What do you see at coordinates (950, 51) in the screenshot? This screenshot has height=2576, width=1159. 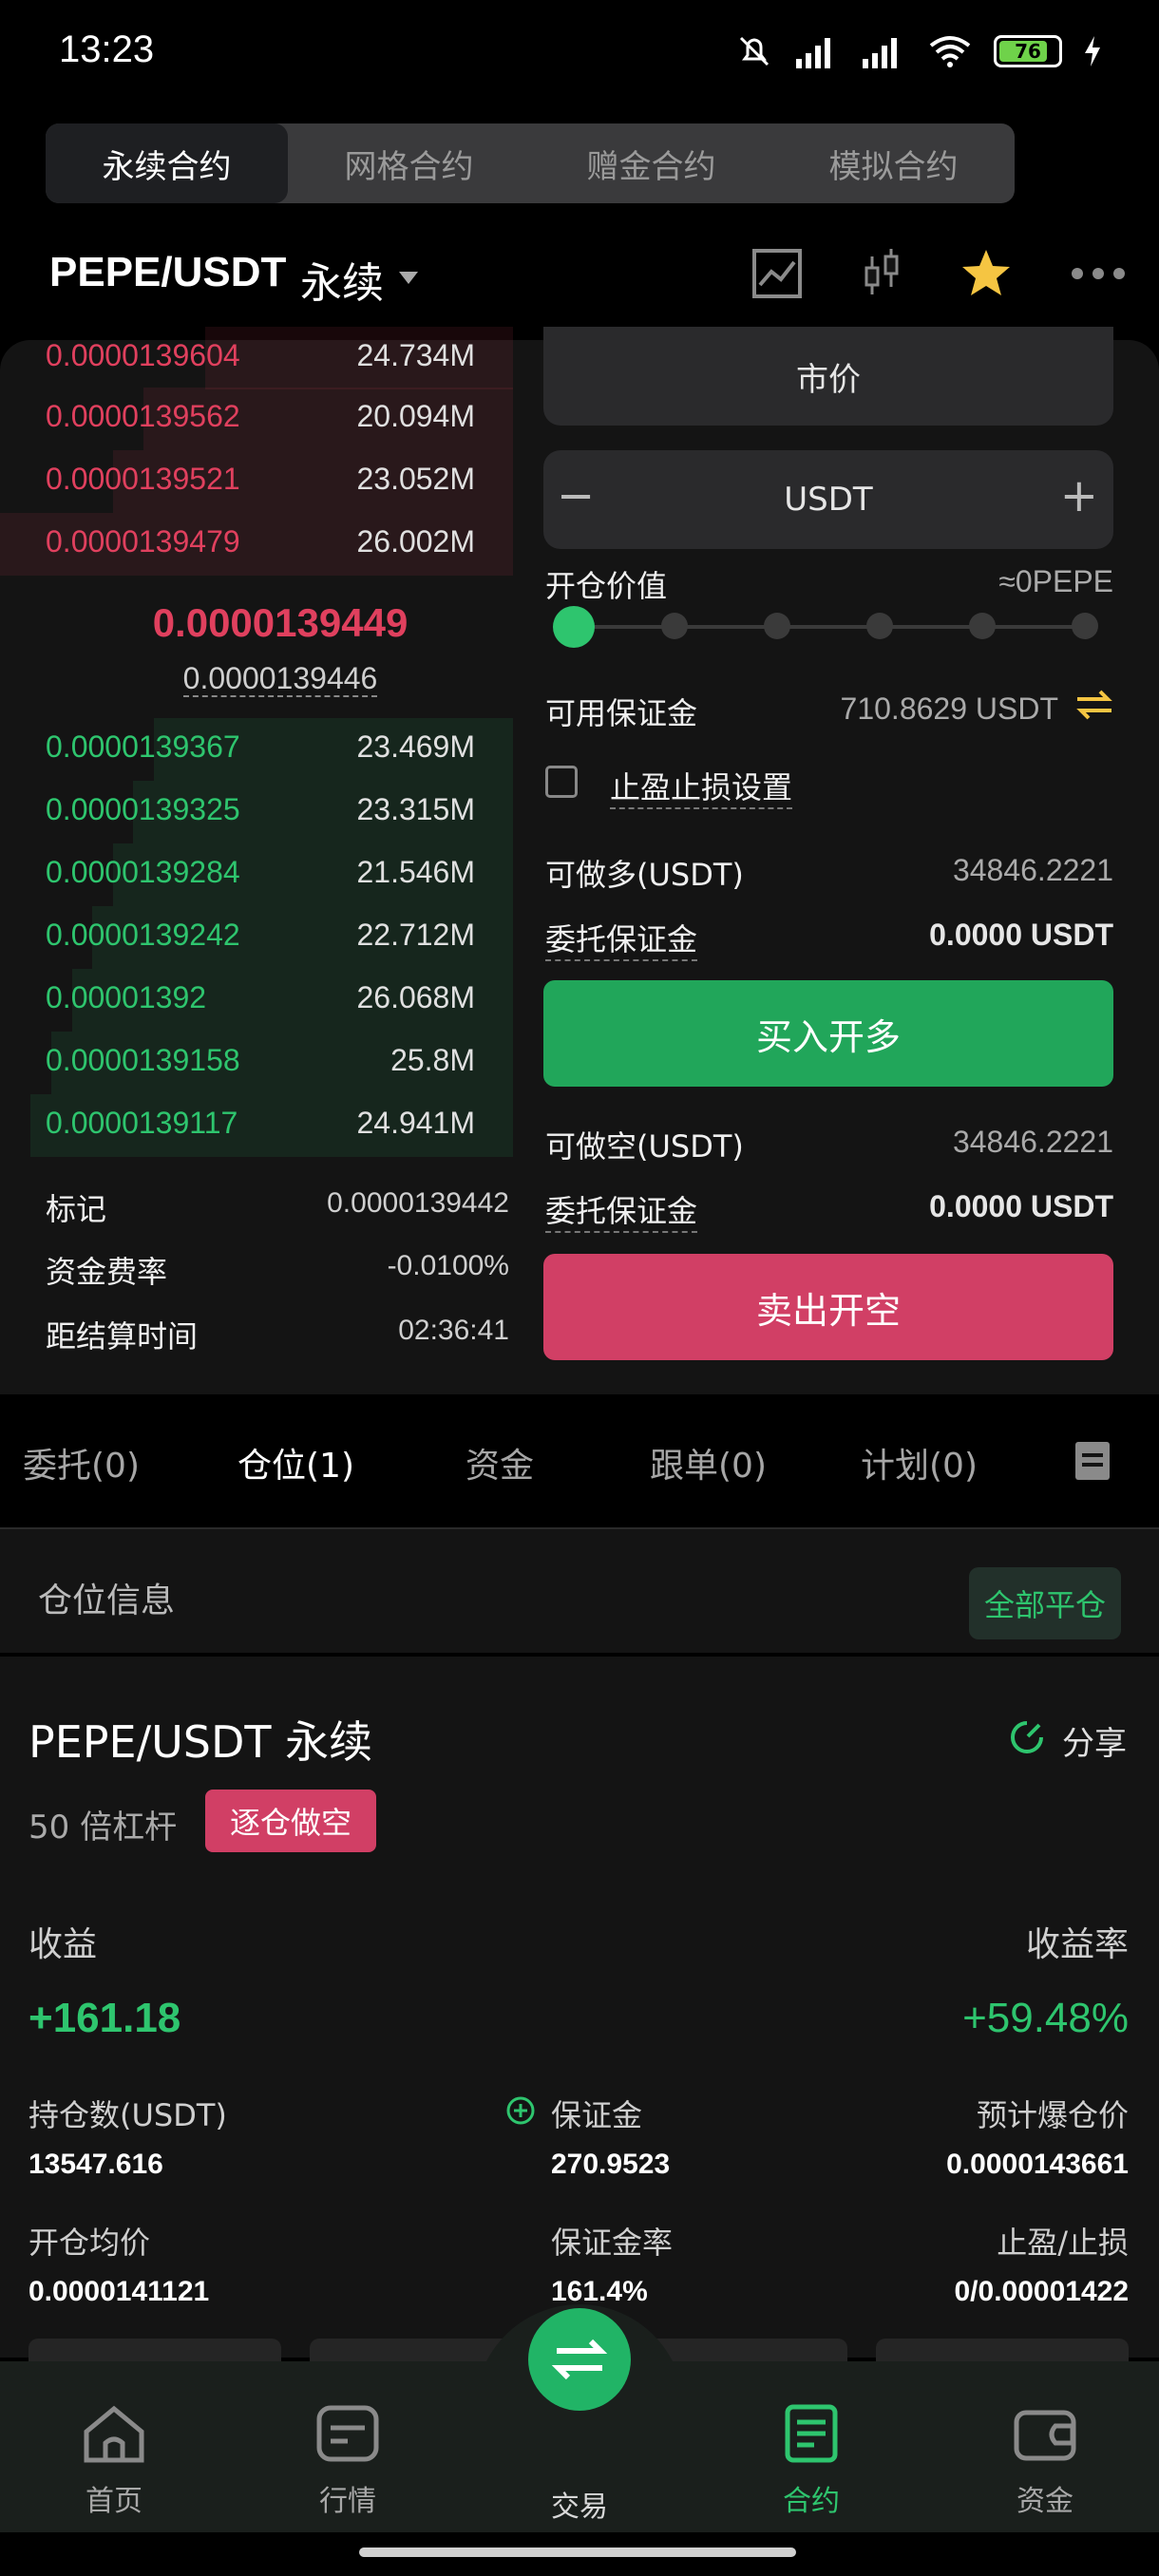 I see `wifi-icon` at bounding box center [950, 51].